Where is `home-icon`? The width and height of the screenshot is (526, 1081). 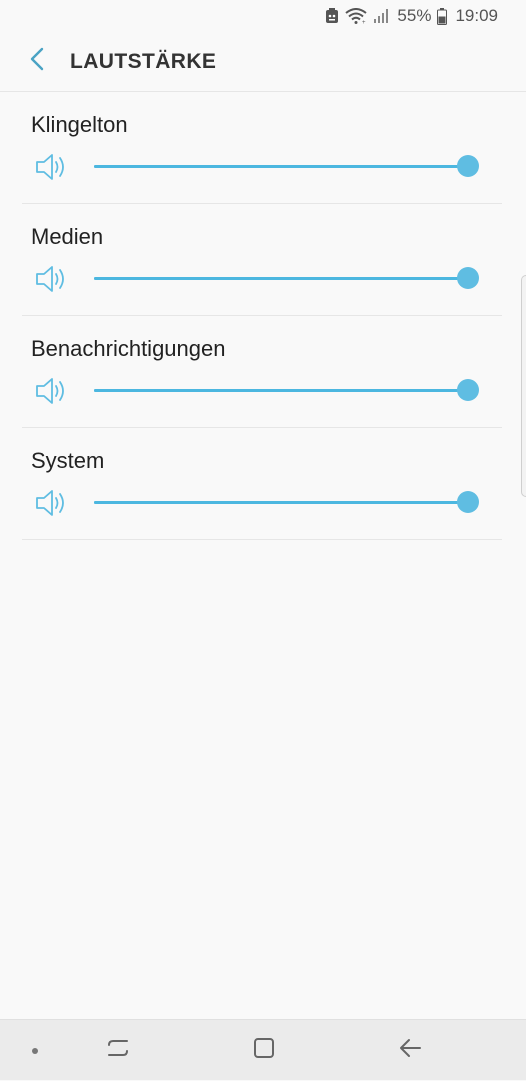 home-icon is located at coordinates (264, 1050).